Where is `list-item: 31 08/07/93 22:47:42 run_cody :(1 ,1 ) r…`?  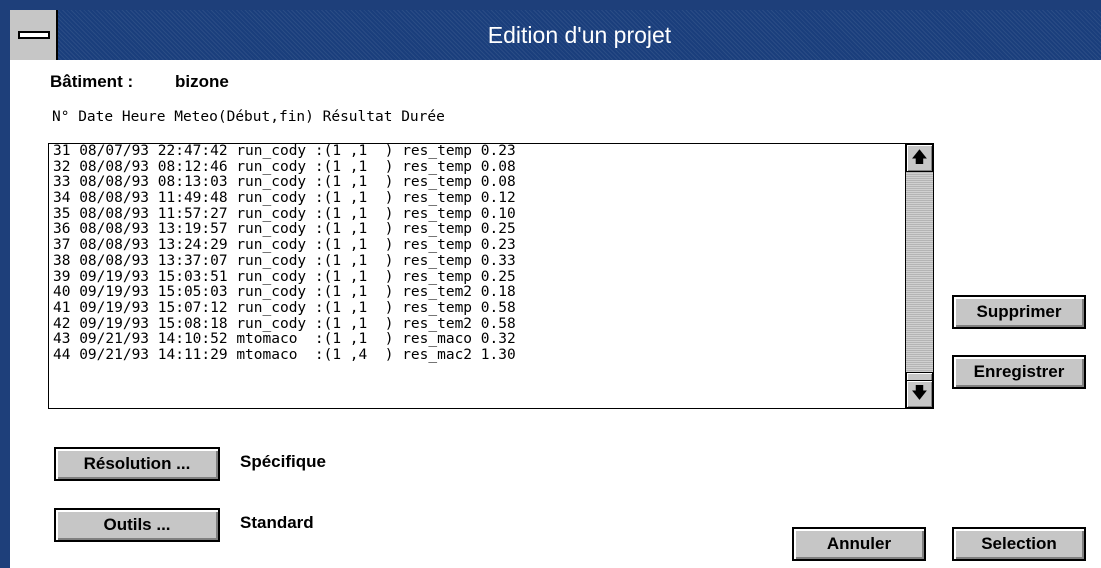
list-item: 31 08/07/93 22:47:42 run_cody :(1 ,1 ) r… is located at coordinates (284, 152).